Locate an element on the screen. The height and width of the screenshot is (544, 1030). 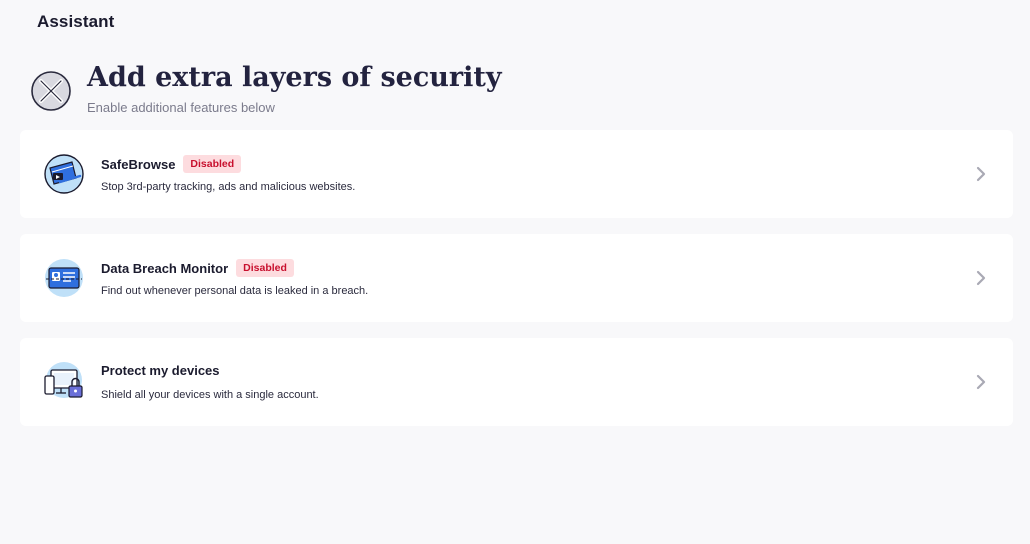
id-card-icon is located at coordinates (64, 278).